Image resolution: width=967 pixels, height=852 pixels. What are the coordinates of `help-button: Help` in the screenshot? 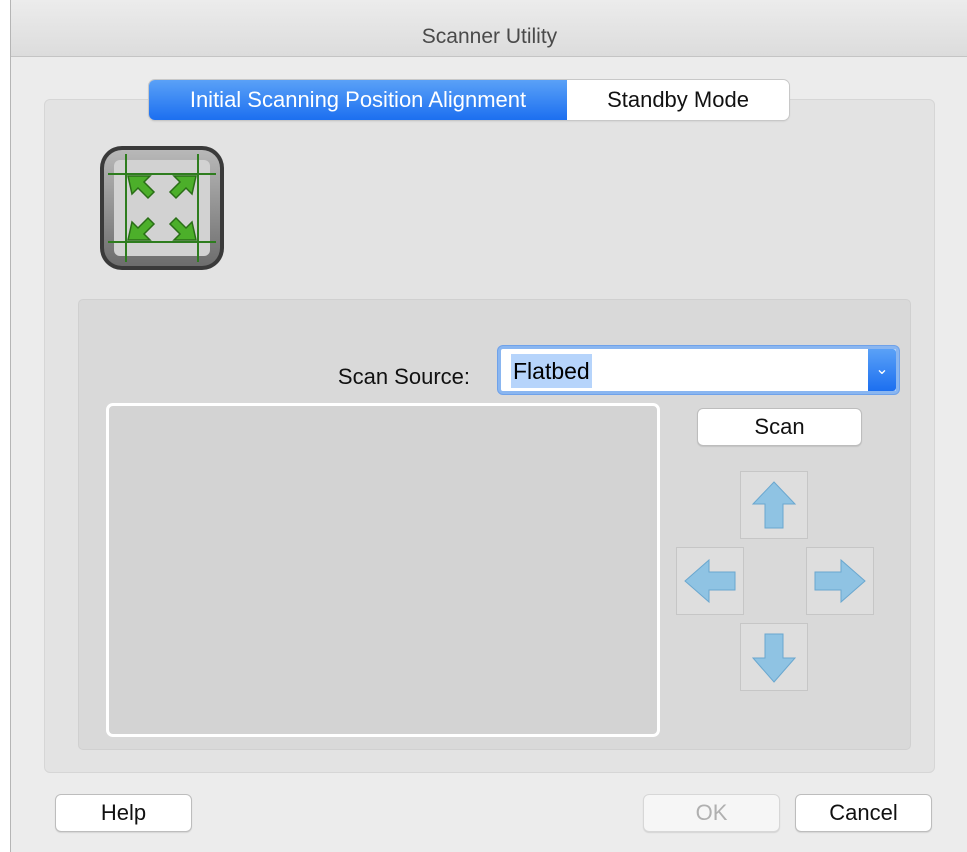 It's located at (123, 813).